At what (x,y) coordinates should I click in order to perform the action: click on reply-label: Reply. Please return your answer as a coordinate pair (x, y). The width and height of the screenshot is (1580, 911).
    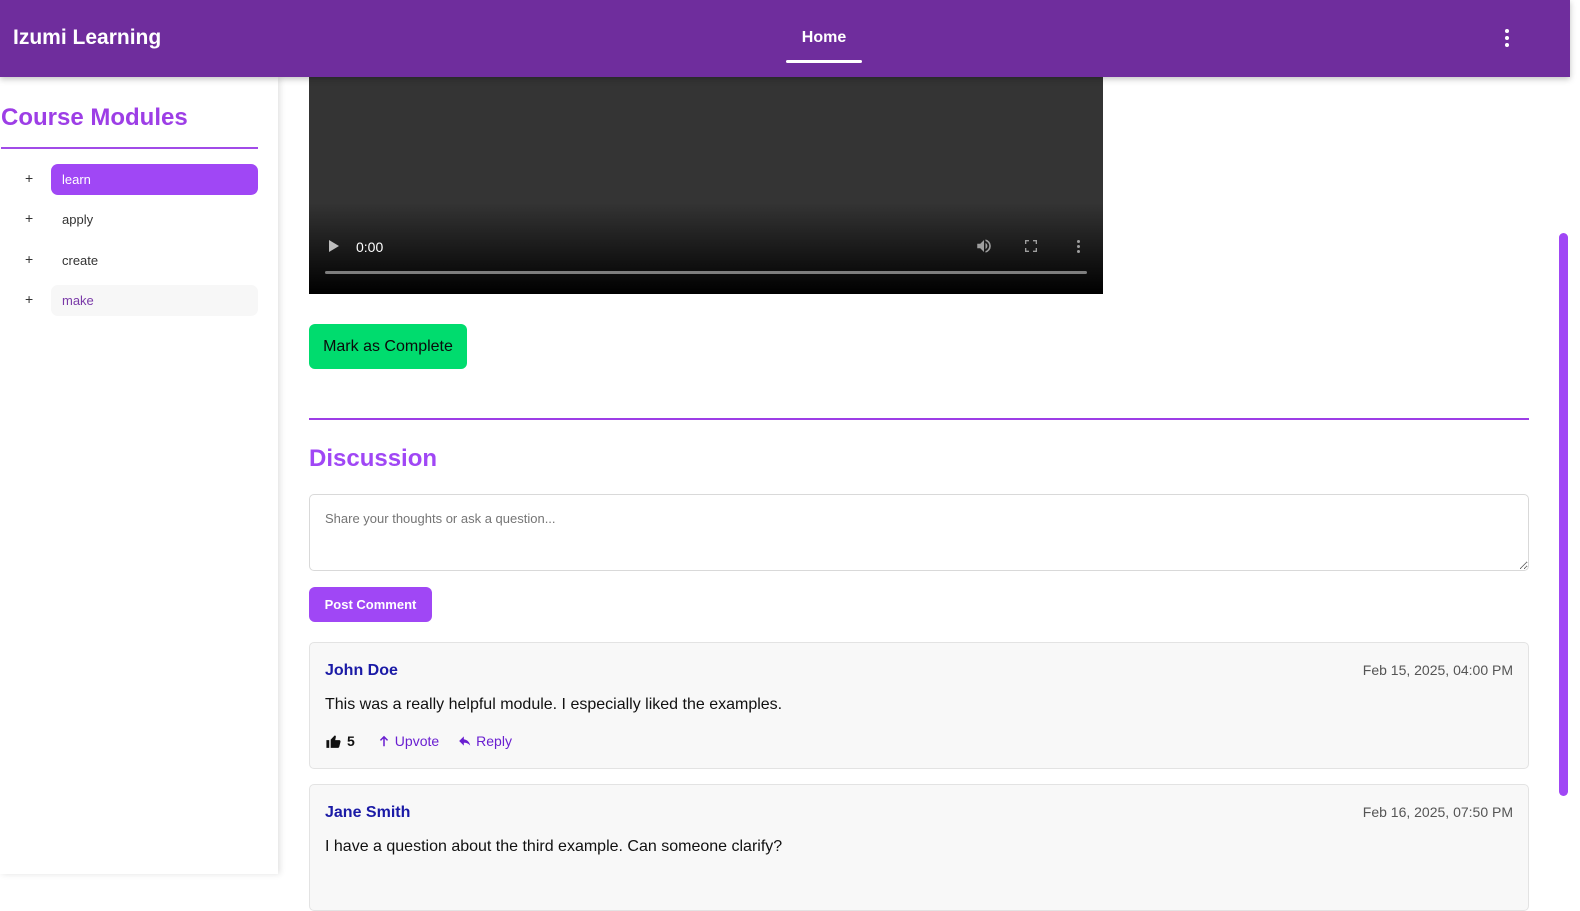
    Looking at the image, I should click on (494, 741).